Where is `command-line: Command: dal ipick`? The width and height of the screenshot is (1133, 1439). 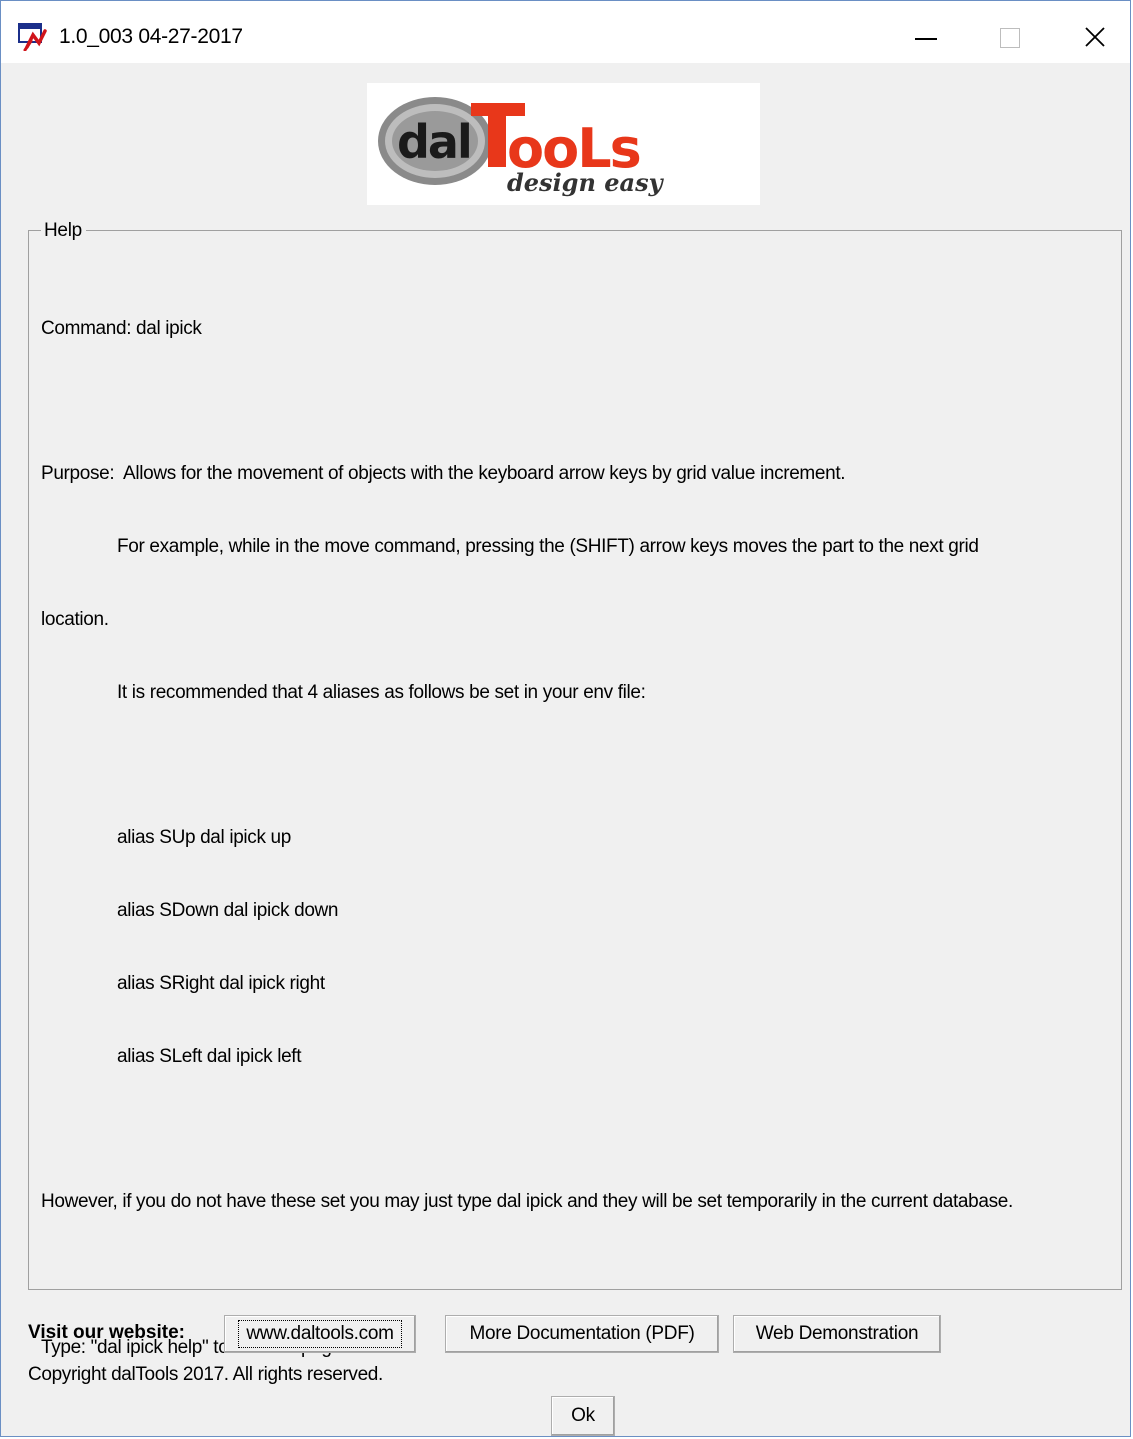 command-line: Command: dal ipick is located at coordinates (121, 328).